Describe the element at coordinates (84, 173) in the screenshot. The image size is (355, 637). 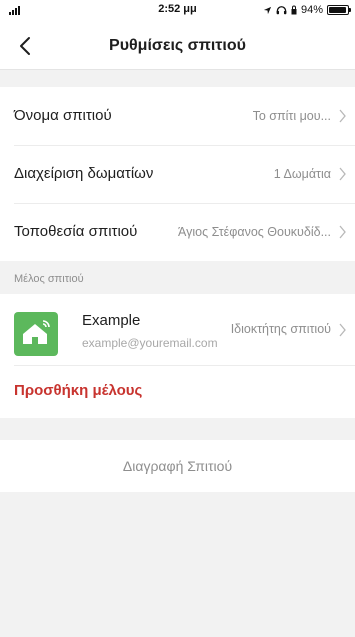
I see `room-management-label: Διαχείριση δωματίων` at that location.